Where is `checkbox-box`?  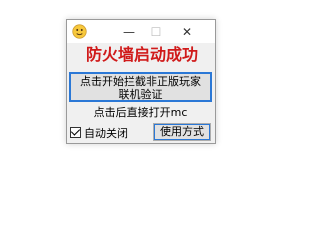
checkbox-box is located at coordinates (75, 132).